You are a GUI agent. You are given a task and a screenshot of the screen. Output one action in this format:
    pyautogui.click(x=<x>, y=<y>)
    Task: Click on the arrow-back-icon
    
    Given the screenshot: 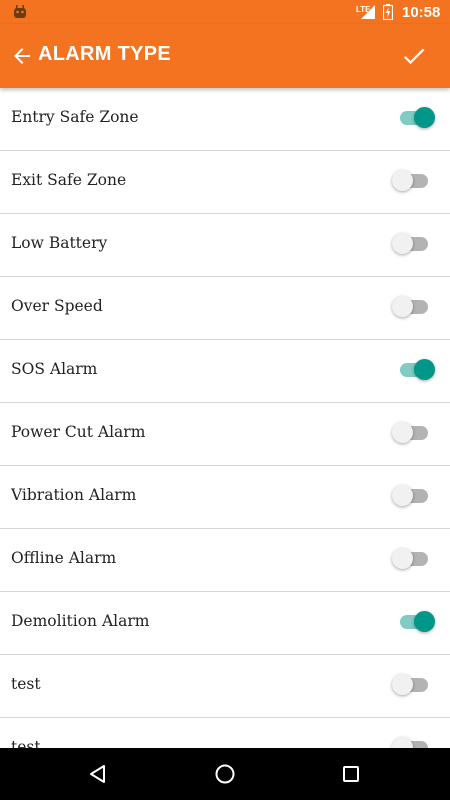 What is the action you would take?
    pyautogui.click(x=22, y=56)
    